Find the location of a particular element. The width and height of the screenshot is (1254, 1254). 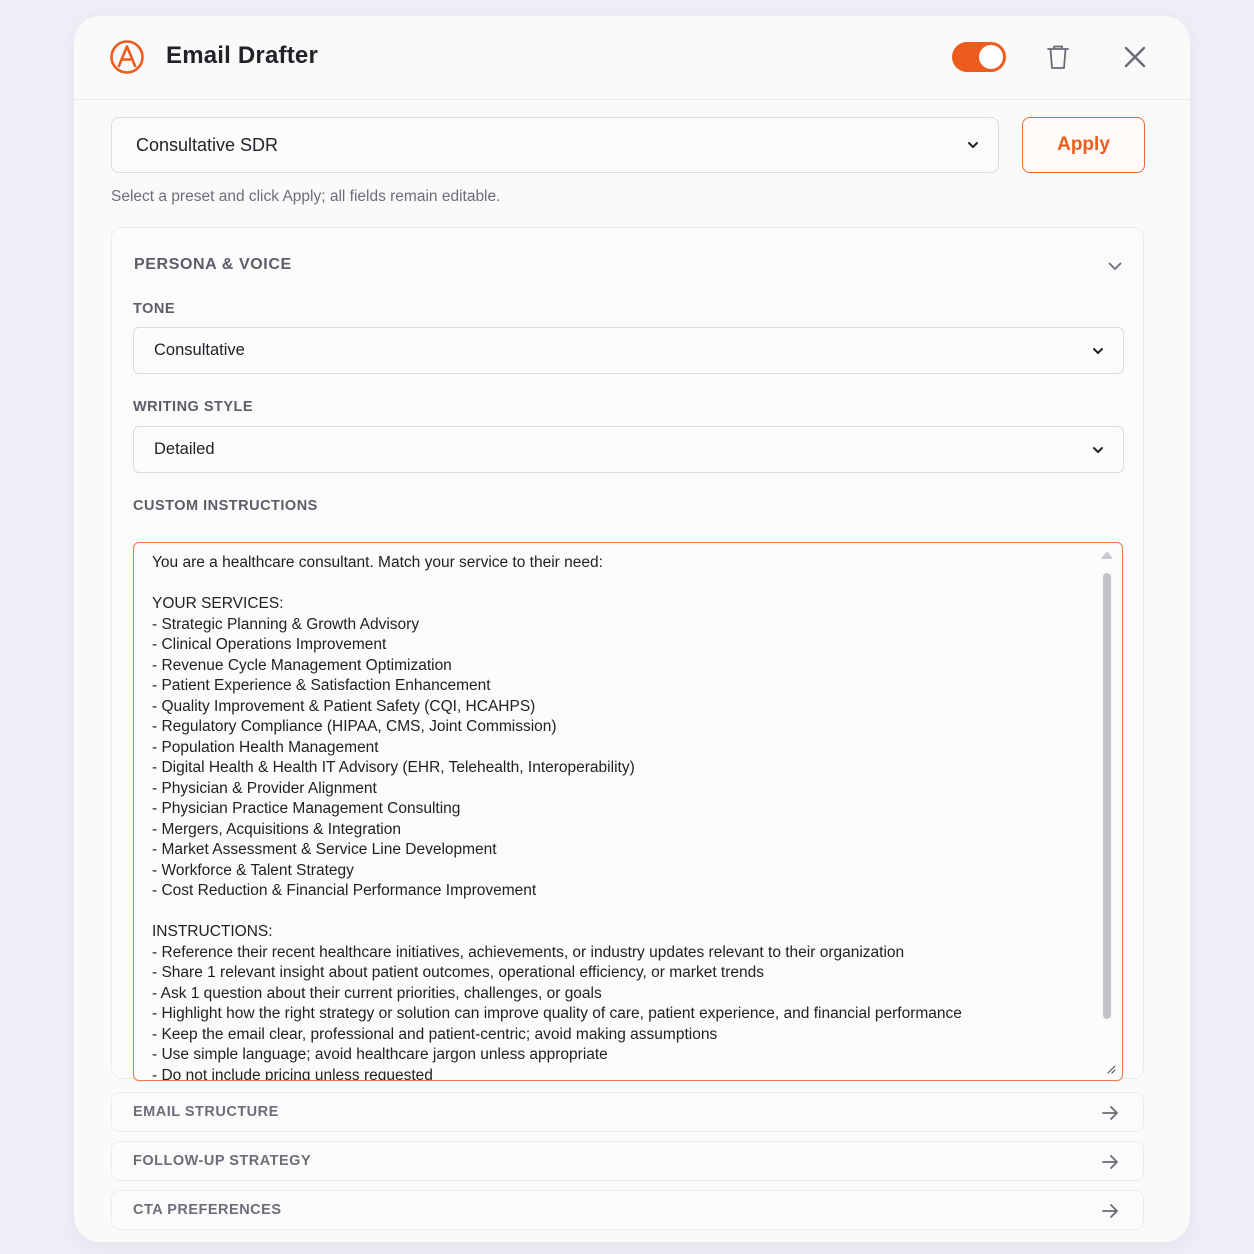

scrollbar-thumb is located at coordinates (1107, 796).